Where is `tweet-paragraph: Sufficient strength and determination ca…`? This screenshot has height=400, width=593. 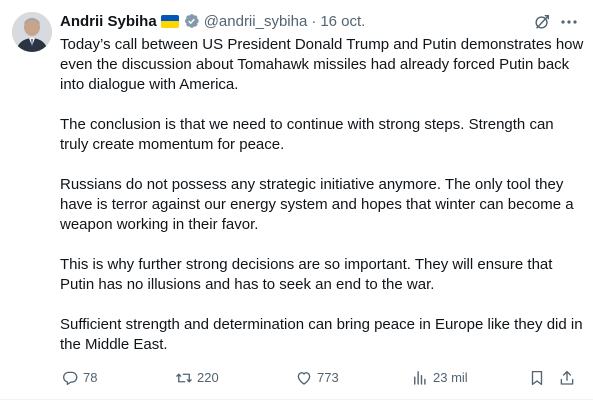
tweet-paragraph: Sufficient strength and determination ca… is located at coordinates (321, 334).